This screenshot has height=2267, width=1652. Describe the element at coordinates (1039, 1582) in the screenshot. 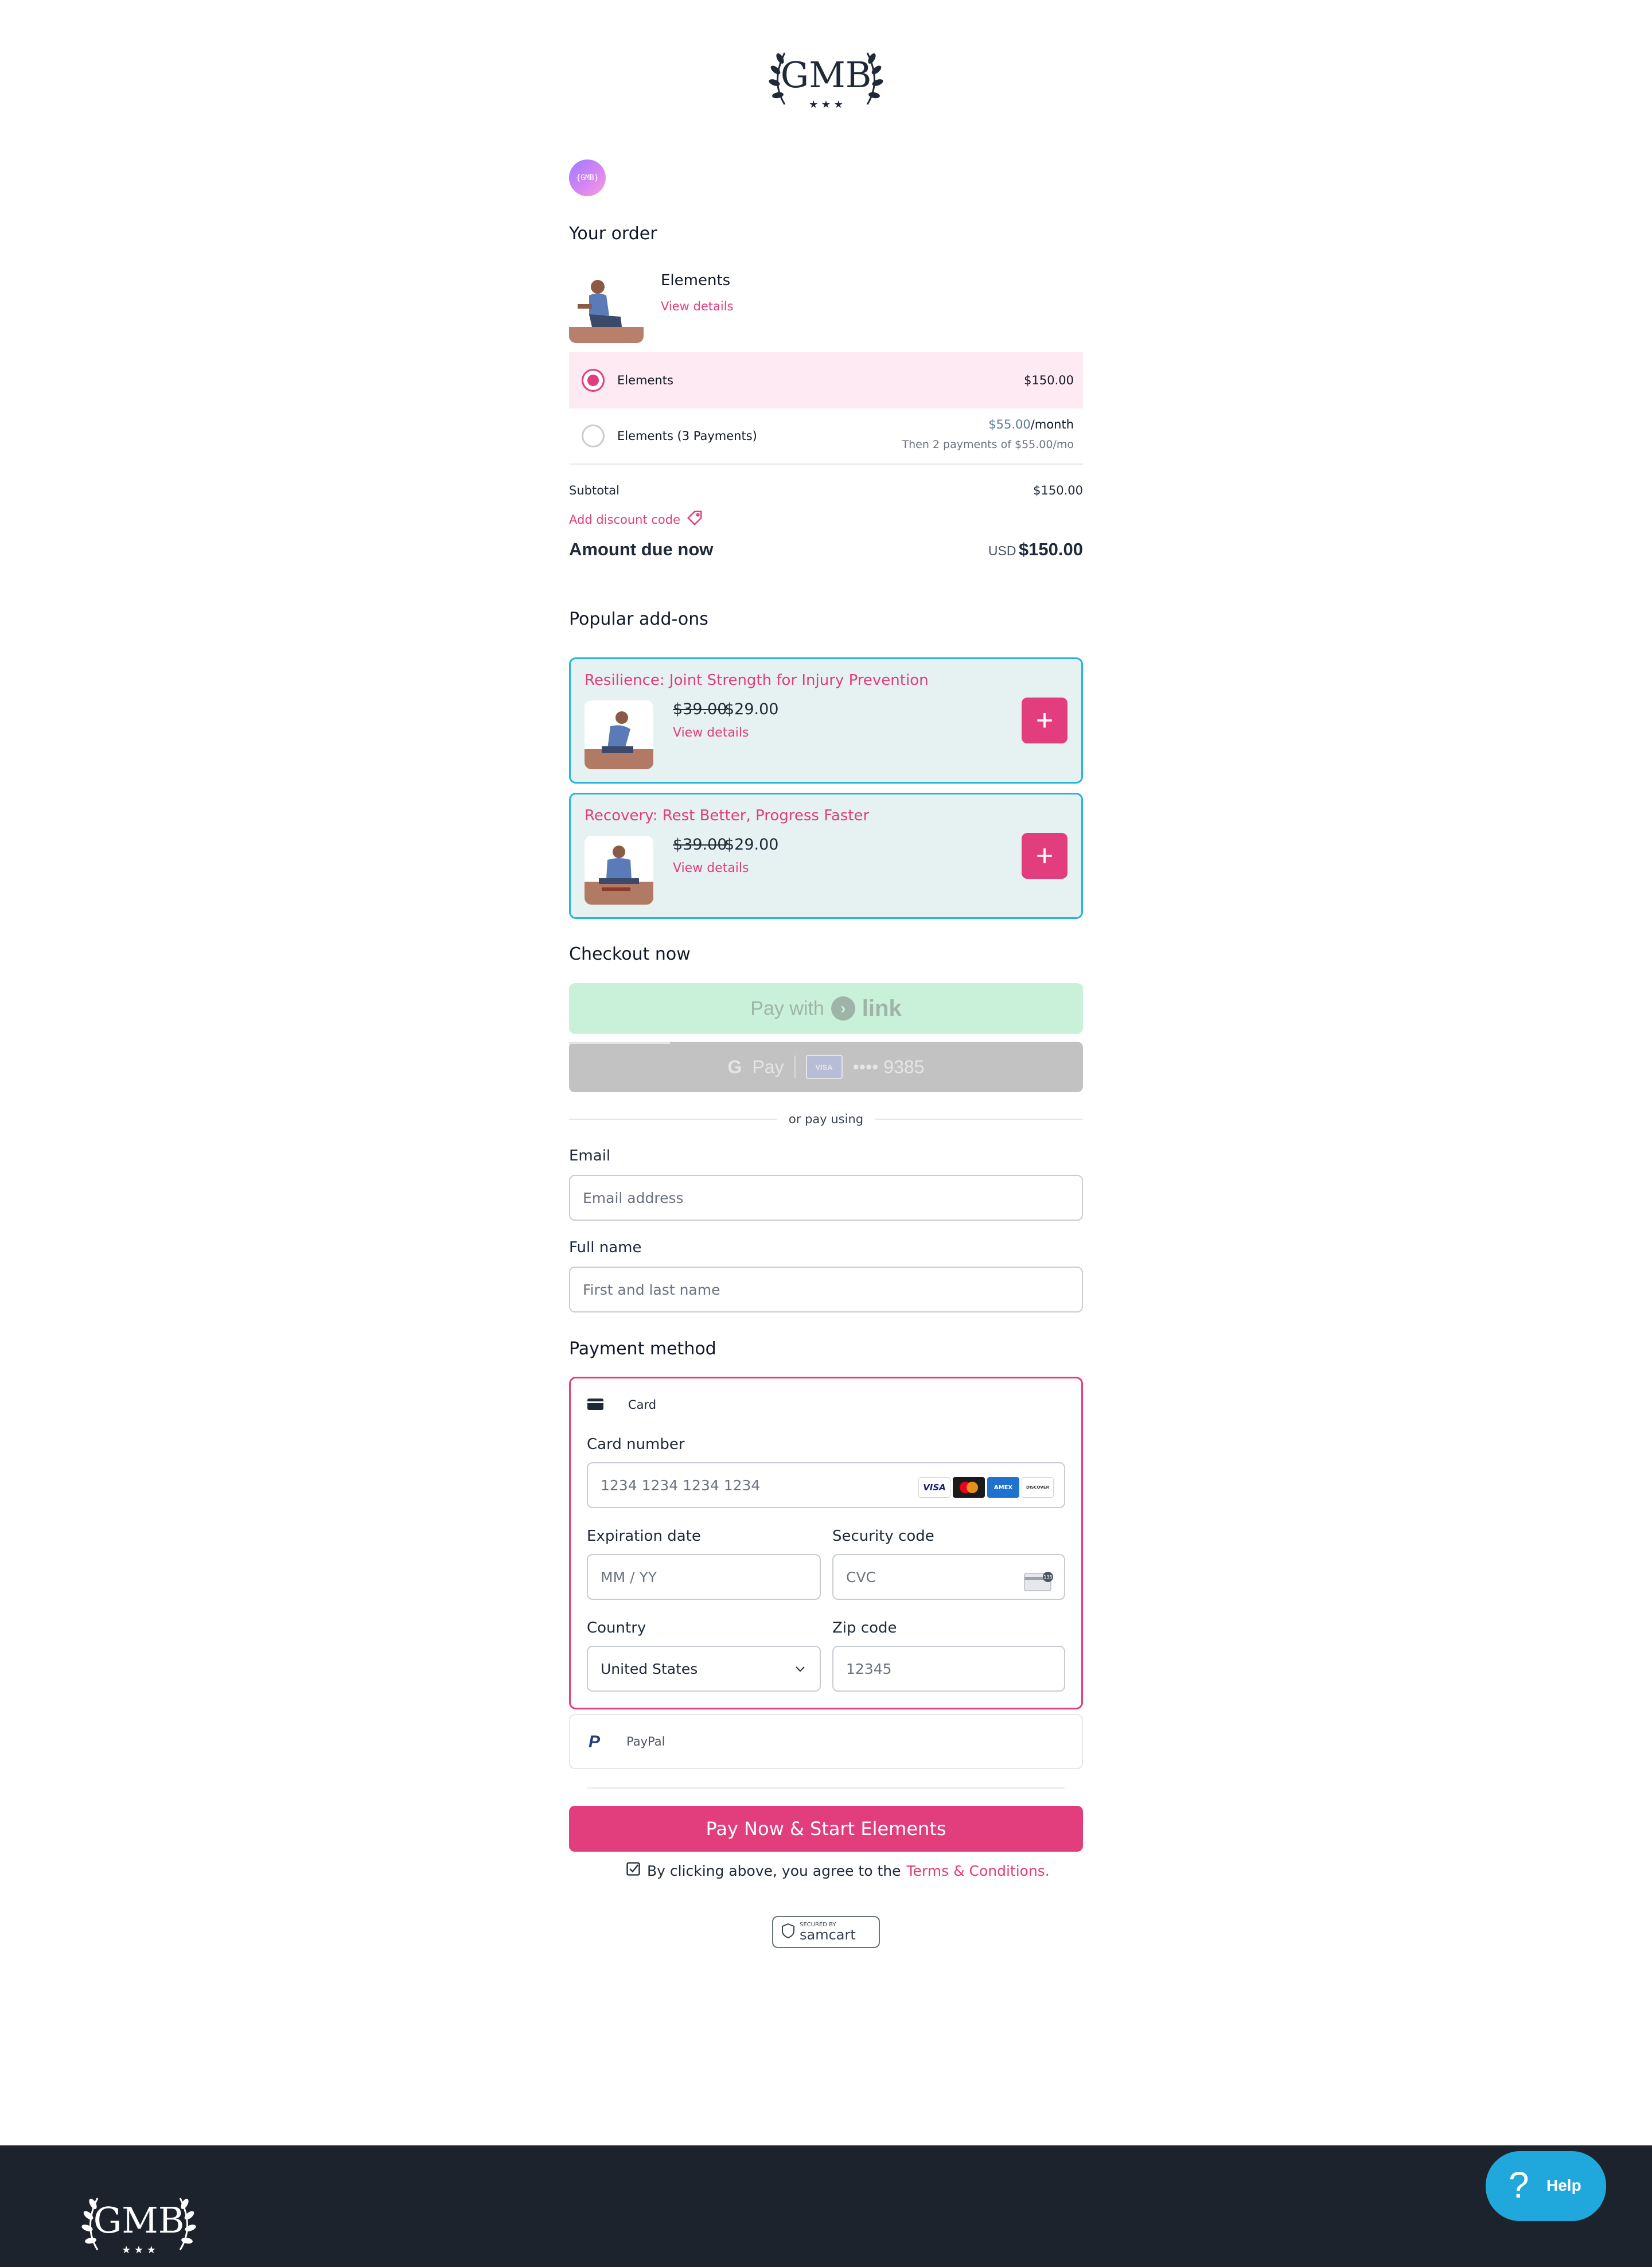

I see `cvc-card-icon: 135` at that location.